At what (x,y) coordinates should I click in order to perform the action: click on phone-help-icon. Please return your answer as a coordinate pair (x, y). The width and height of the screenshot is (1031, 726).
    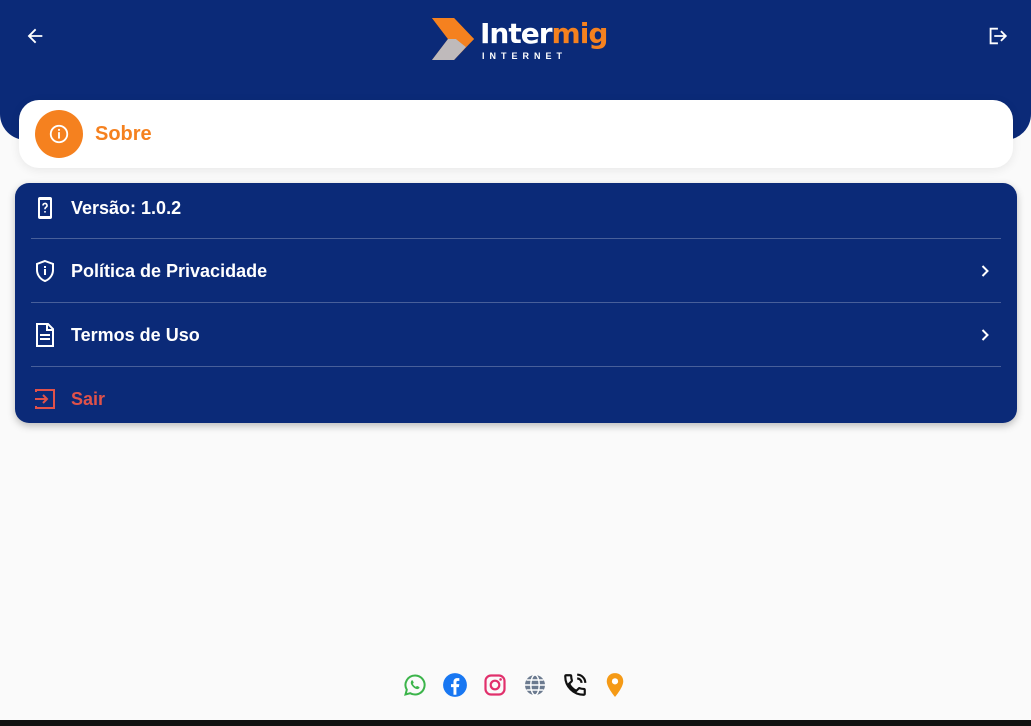
    Looking at the image, I should click on (45, 208).